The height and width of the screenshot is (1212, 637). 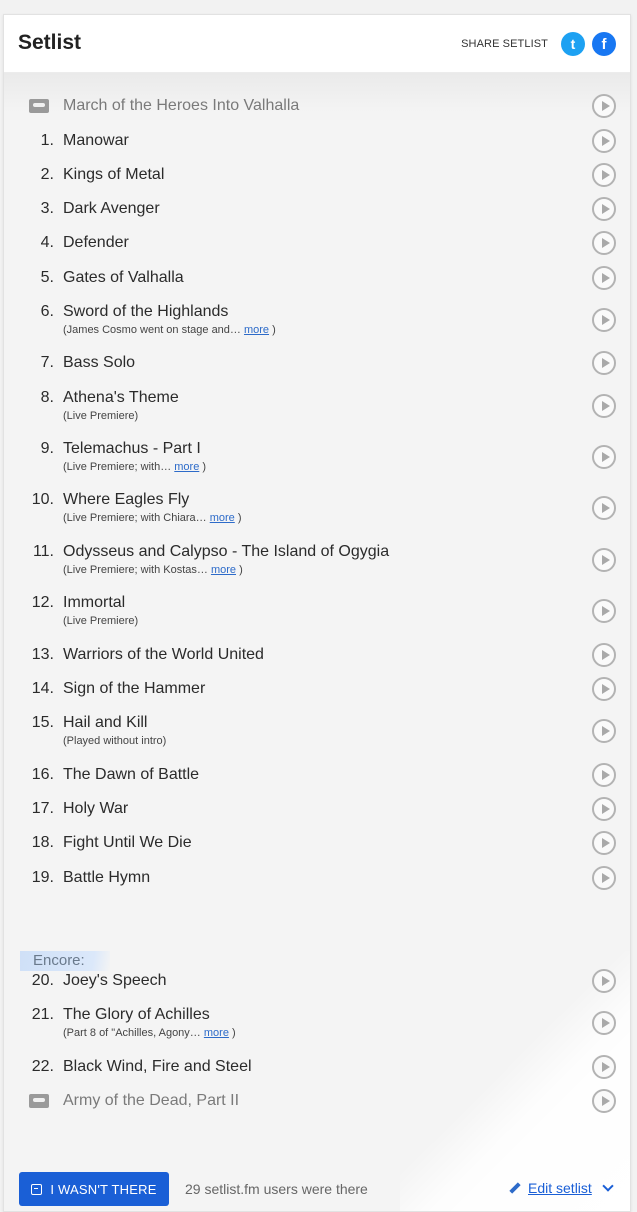 I want to click on song-note: (Live Premiere; with Kostas… more ), so click(x=153, y=570).